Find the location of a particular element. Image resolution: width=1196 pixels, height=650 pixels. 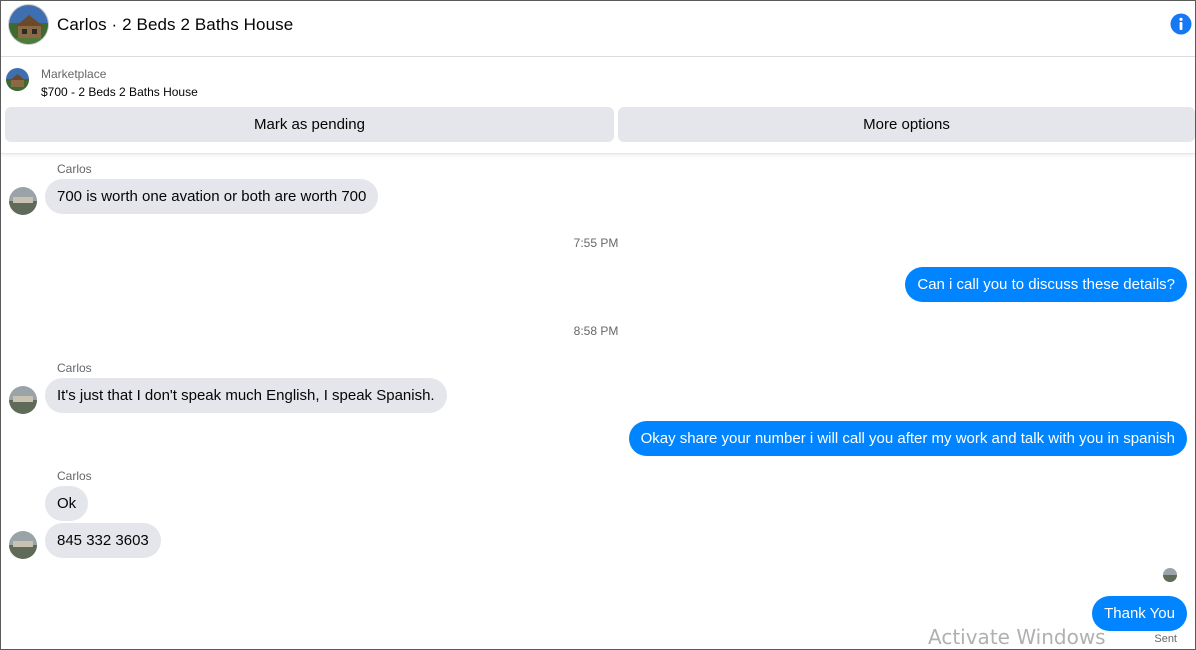

conversation-title: Carlos · 2 Beds 2 Baths House is located at coordinates (175, 24).